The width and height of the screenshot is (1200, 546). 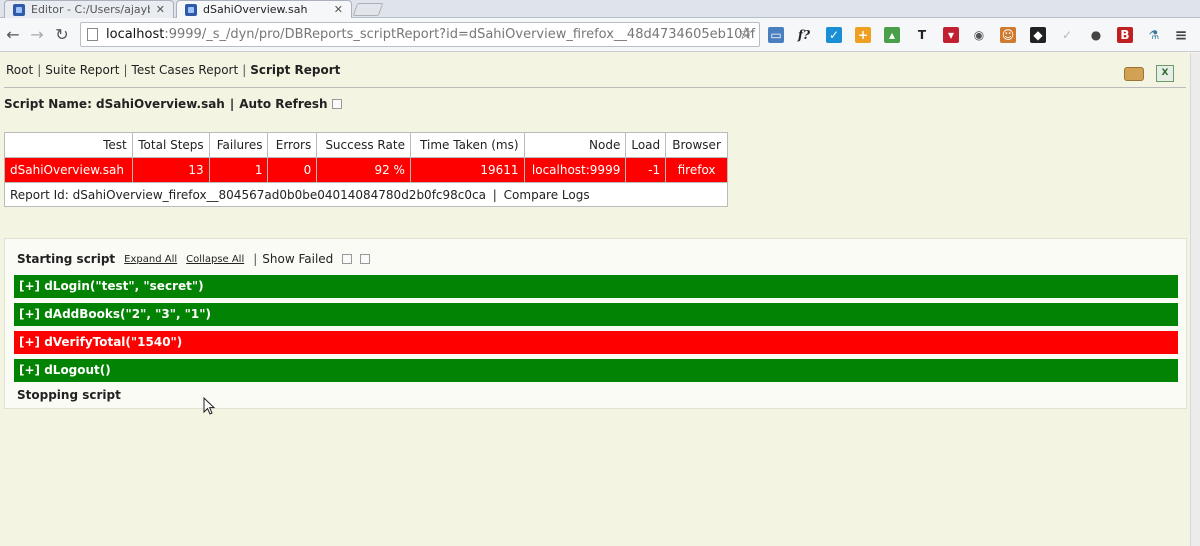 What do you see at coordinates (292, 145) in the screenshot?
I see `column-header: Errors` at bounding box center [292, 145].